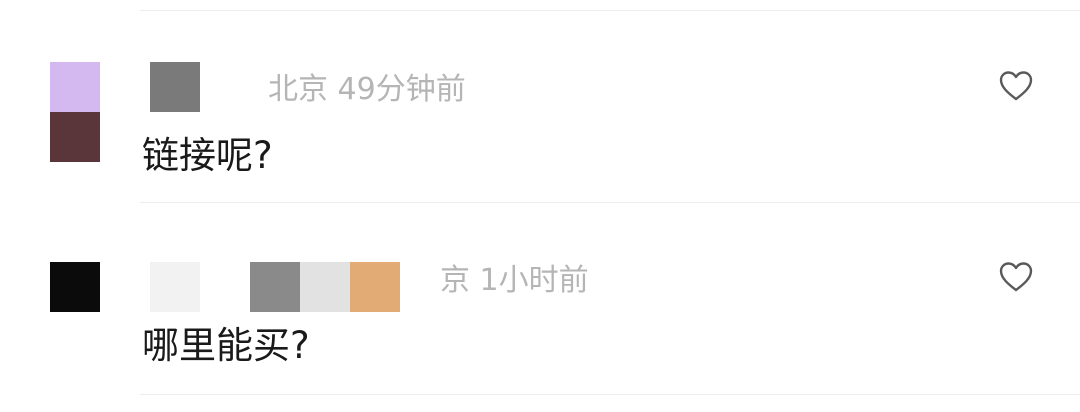 The height and width of the screenshot is (412, 1080). What do you see at coordinates (367, 89) in the screenshot?
I see `comment-meta: 北京 49分钟前` at bounding box center [367, 89].